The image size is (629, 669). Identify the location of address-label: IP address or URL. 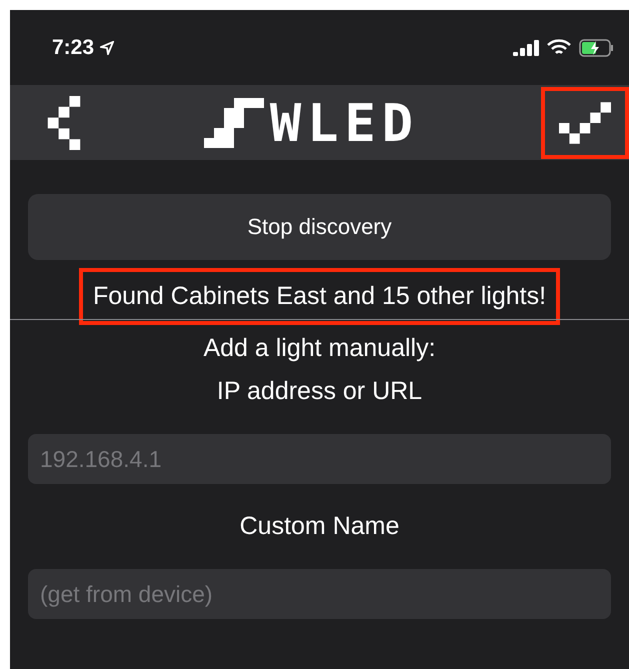
(319, 391).